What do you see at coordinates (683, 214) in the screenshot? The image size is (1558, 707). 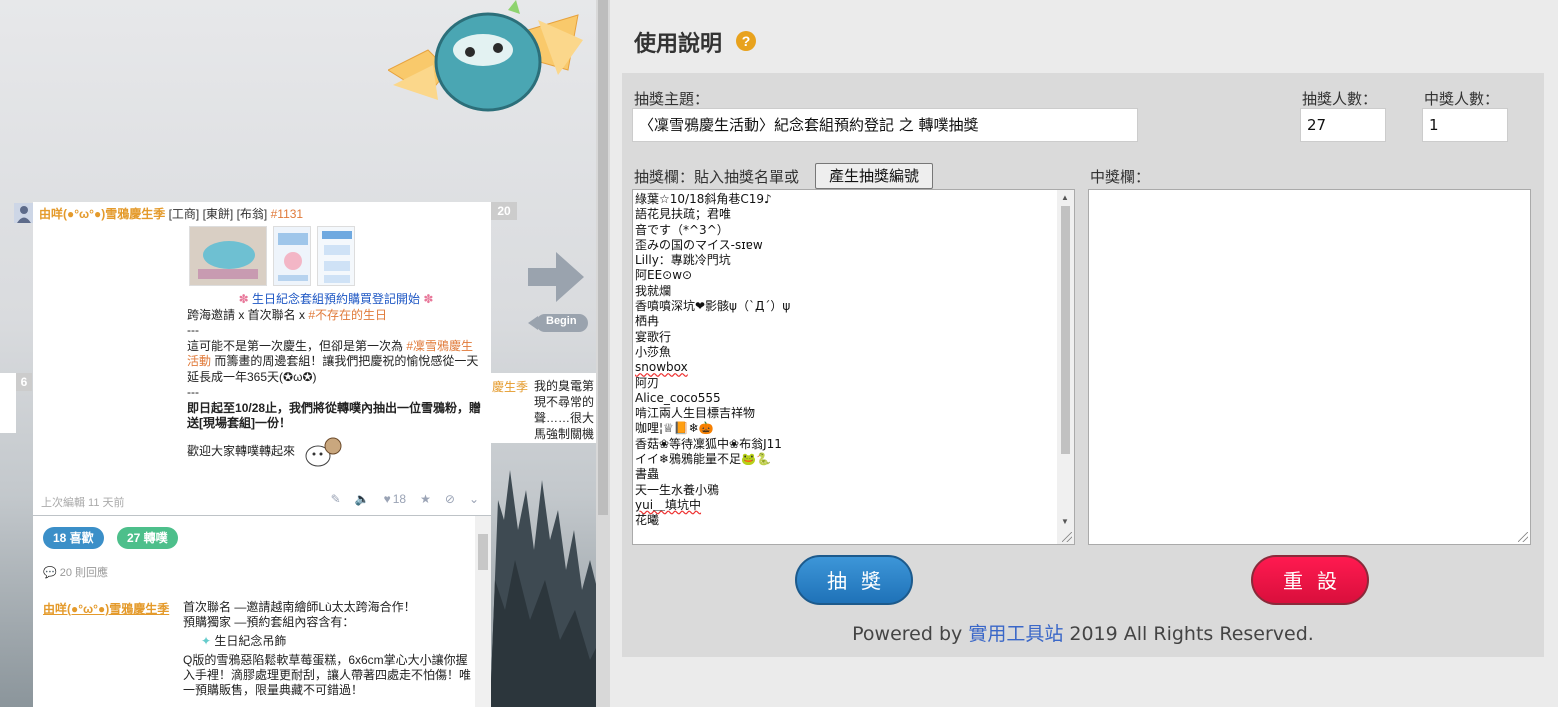 I see `entry-line: 語花見扶疏；君唯` at bounding box center [683, 214].